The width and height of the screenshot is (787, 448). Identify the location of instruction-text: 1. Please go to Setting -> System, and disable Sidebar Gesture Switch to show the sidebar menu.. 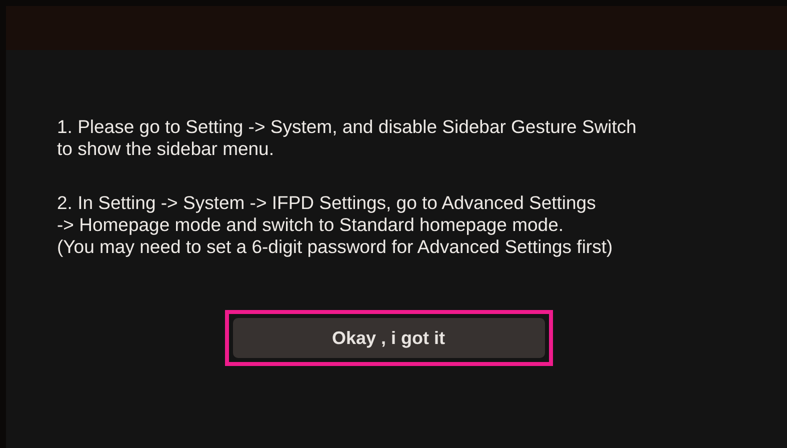
(347, 138).